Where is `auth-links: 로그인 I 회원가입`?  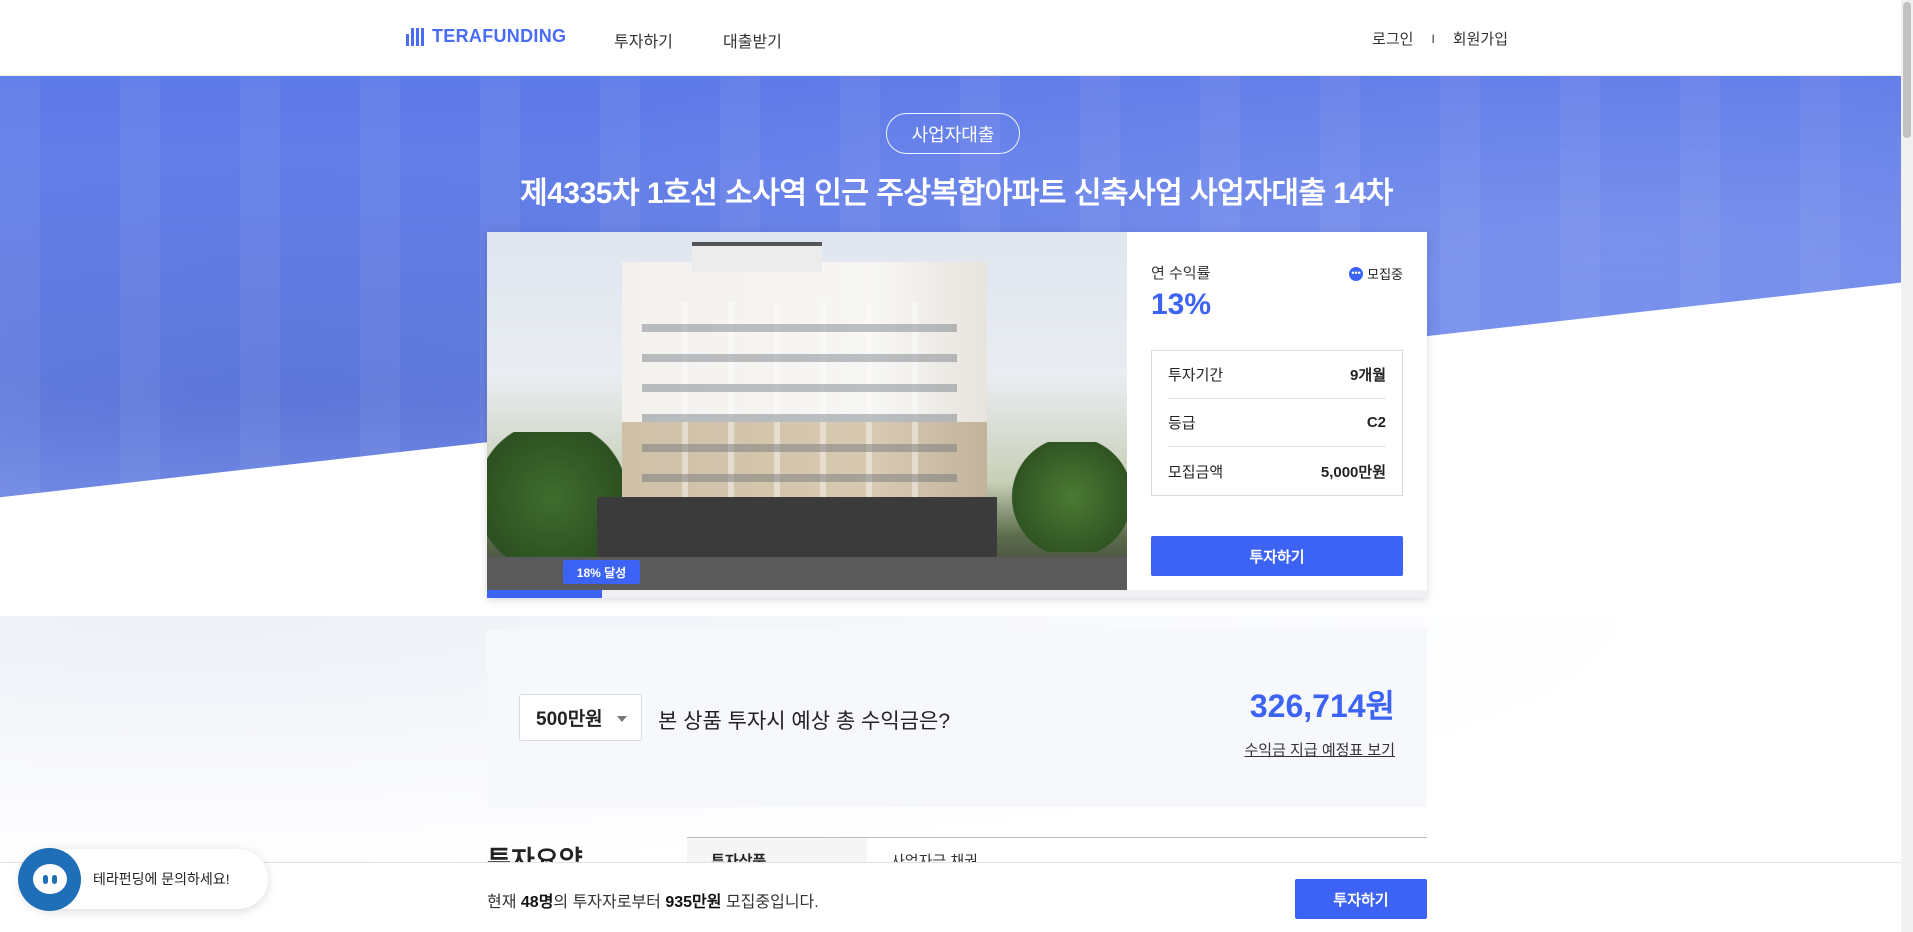 auth-links: 로그인 I 회원가입 is located at coordinates (1440, 38).